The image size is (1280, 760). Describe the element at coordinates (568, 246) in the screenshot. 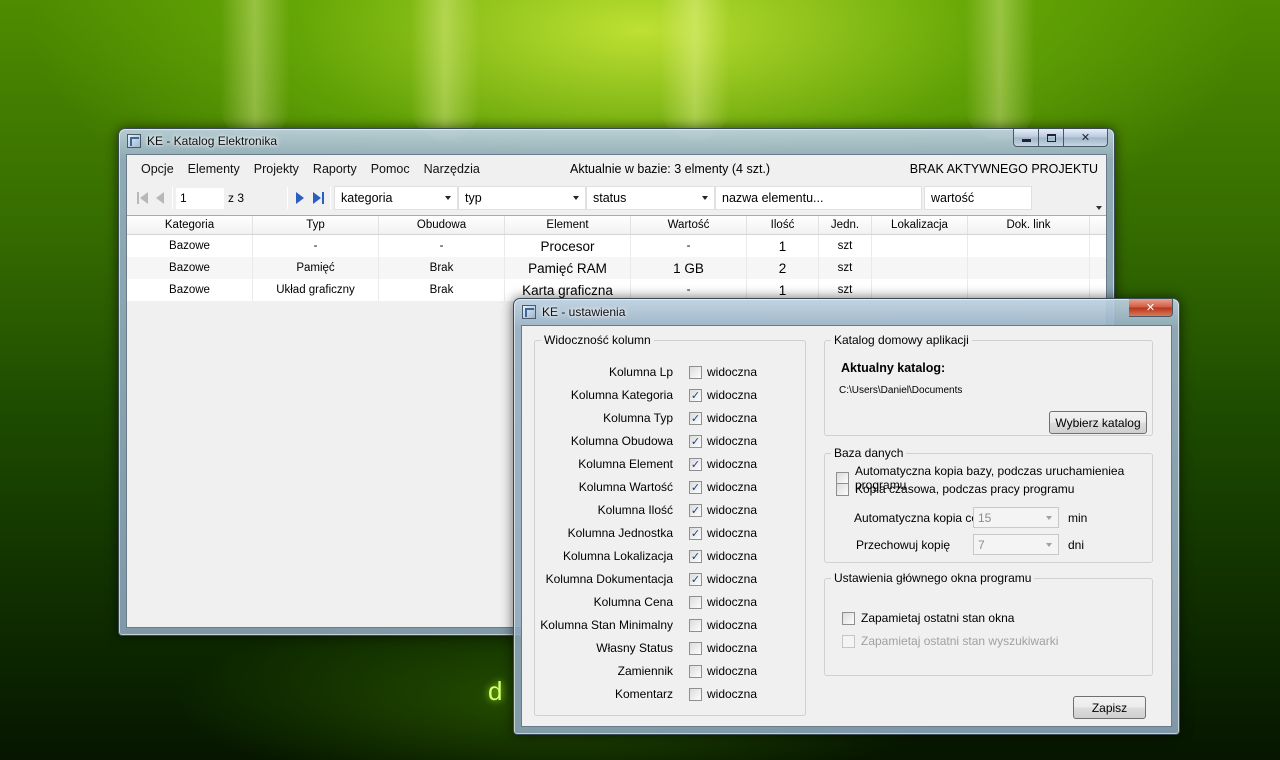

I see `cell-element: Procesor` at that location.